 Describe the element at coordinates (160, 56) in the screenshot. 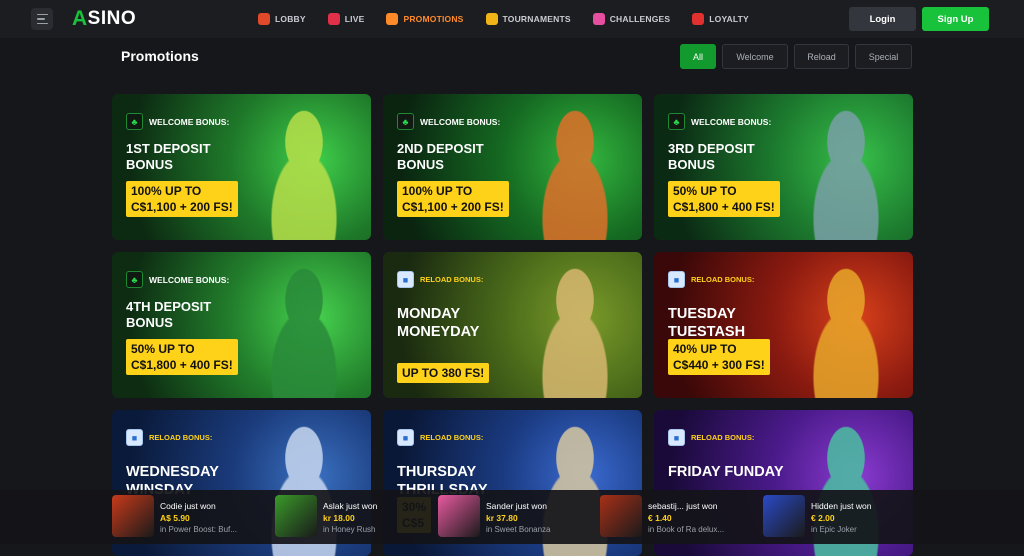

I see `page-title: Promotions` at that location.